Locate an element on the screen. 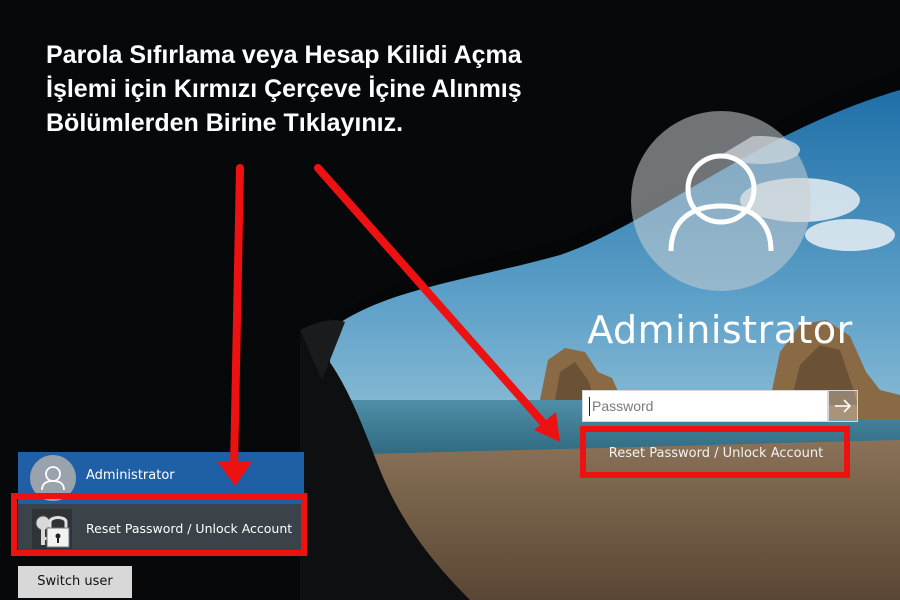  arrow-line-left is located at coordinates (237, 318).